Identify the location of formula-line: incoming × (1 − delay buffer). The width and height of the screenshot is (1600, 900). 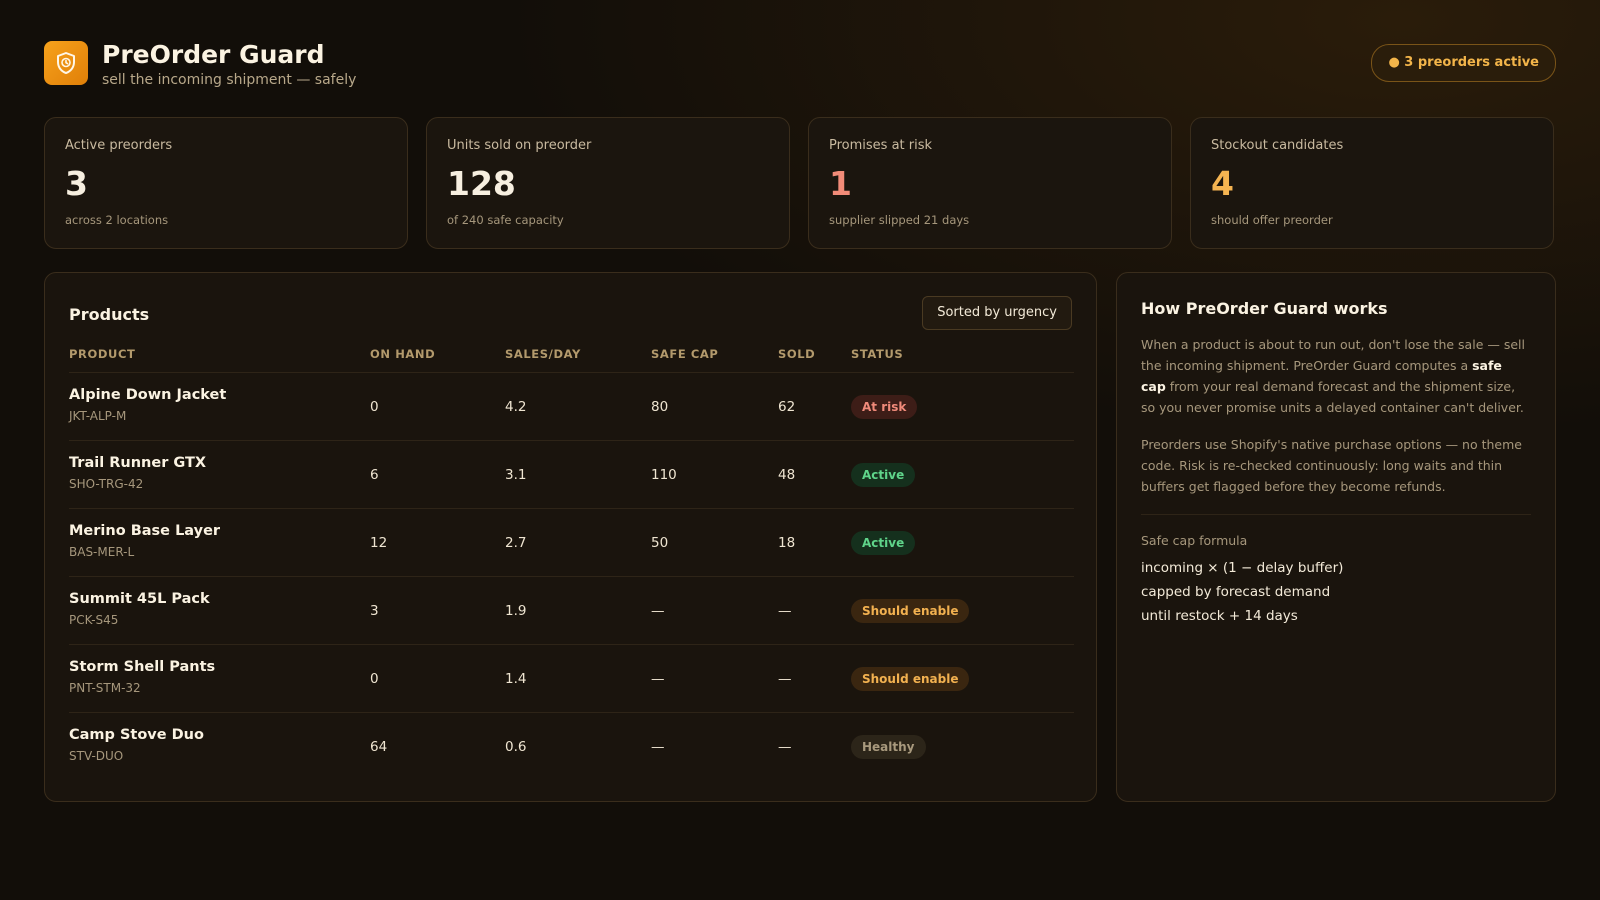
(1242, 568).